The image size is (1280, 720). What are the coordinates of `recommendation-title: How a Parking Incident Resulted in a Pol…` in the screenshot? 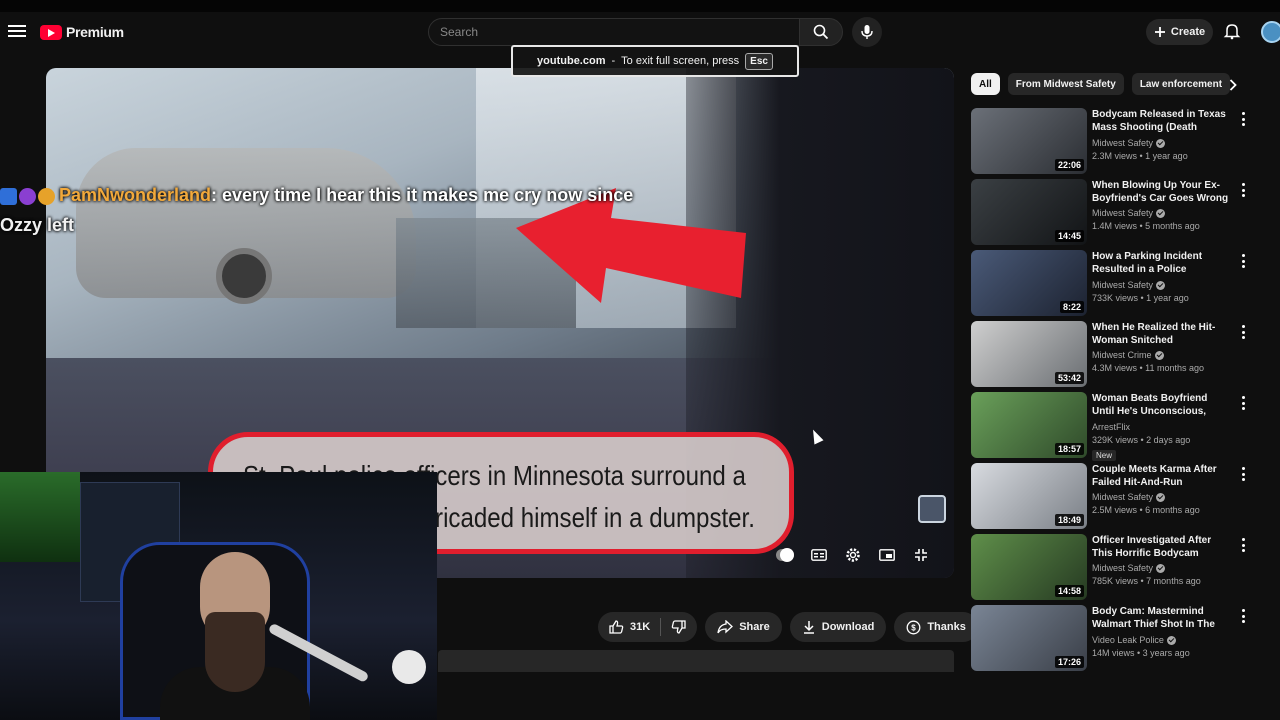 It's located at (1162, 263).